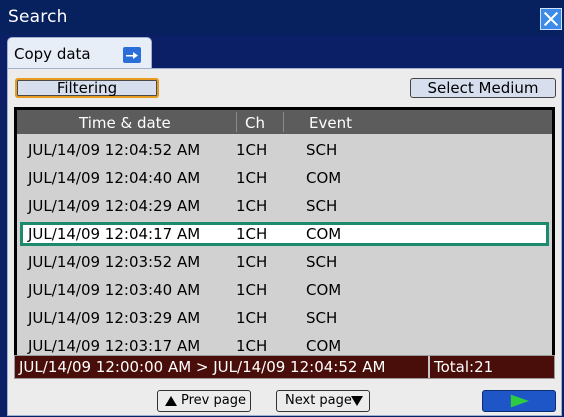  What do you see at coordinates (114, 206) in the screenshot?
I see `row-time: JUL/14/09 12:04:29 AM` at bounding box center [114, 206].